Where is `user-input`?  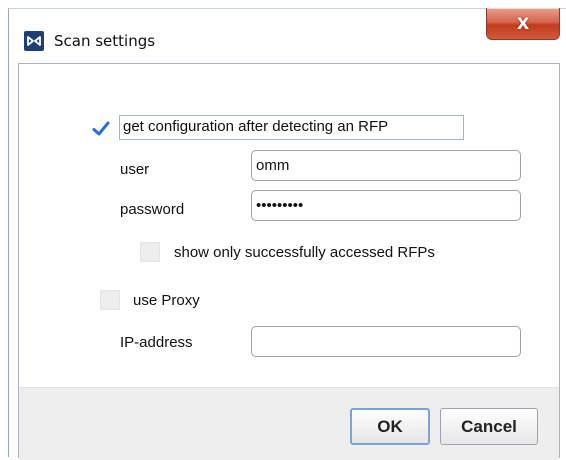
user-input is located at coordinates (386, 165).